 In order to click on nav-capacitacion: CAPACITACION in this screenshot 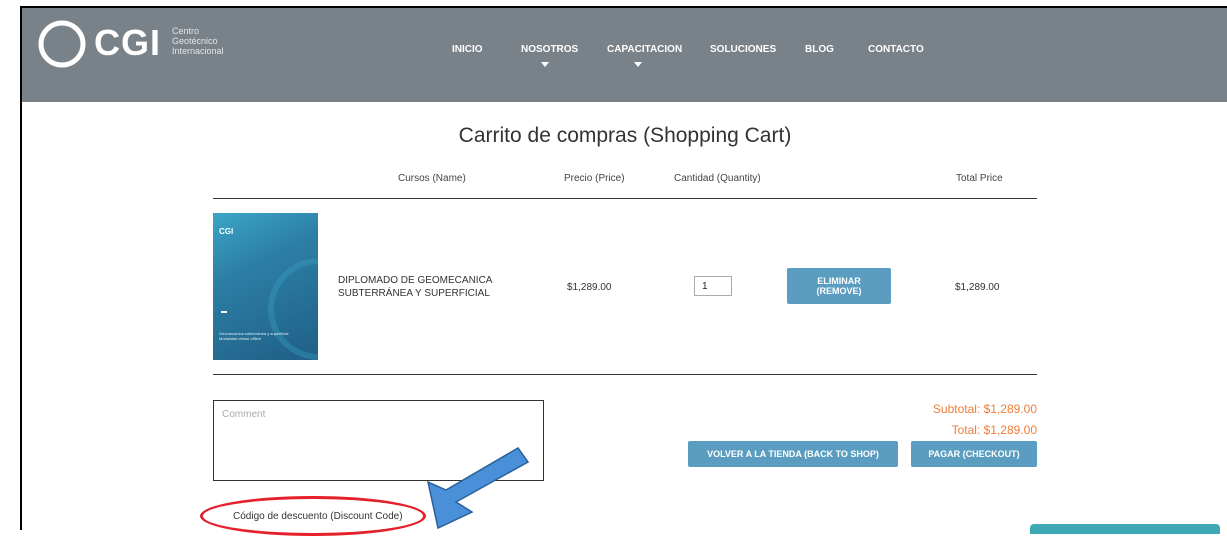, I will do `click(644, 49)`.